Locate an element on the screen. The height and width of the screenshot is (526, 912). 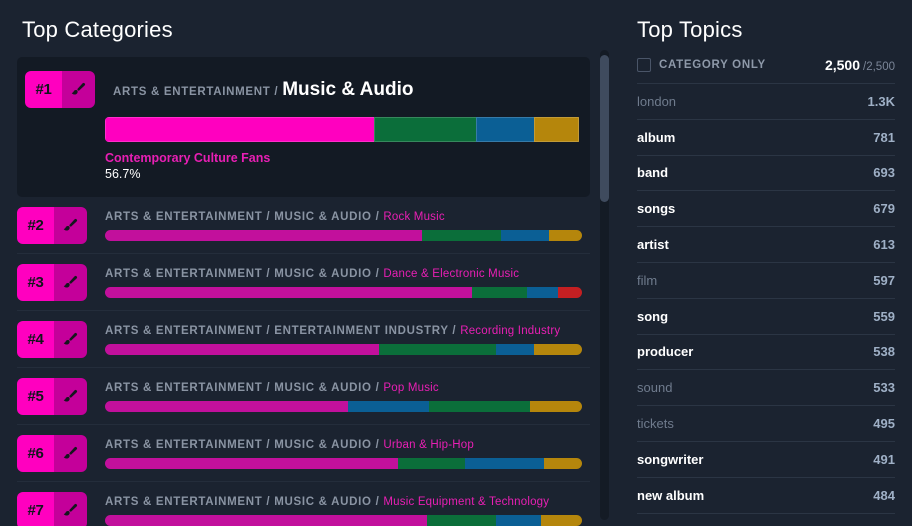
breadcrumb-leaf: Pop Music is located at coordinates (411, 388).